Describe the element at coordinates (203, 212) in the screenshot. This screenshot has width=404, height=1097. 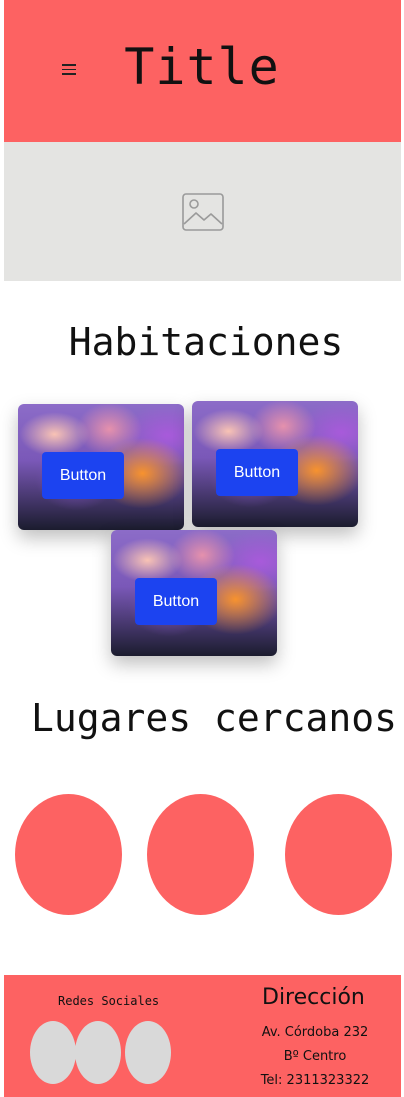
I see `image-placeholder-icon` at that location.